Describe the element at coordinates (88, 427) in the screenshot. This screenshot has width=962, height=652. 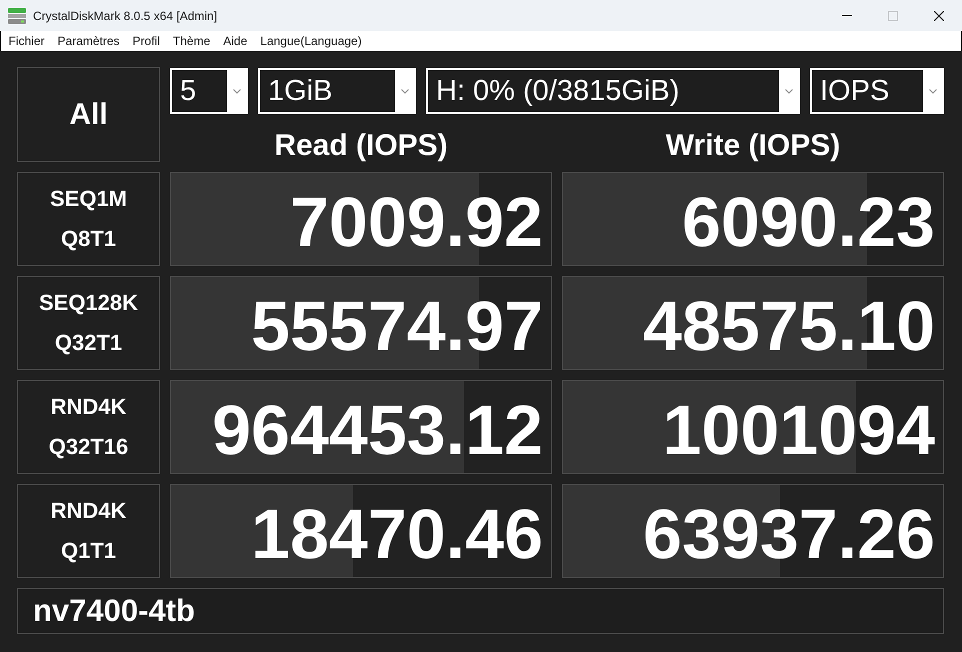
I see `test-button: RND4K Q32T16` at that location.